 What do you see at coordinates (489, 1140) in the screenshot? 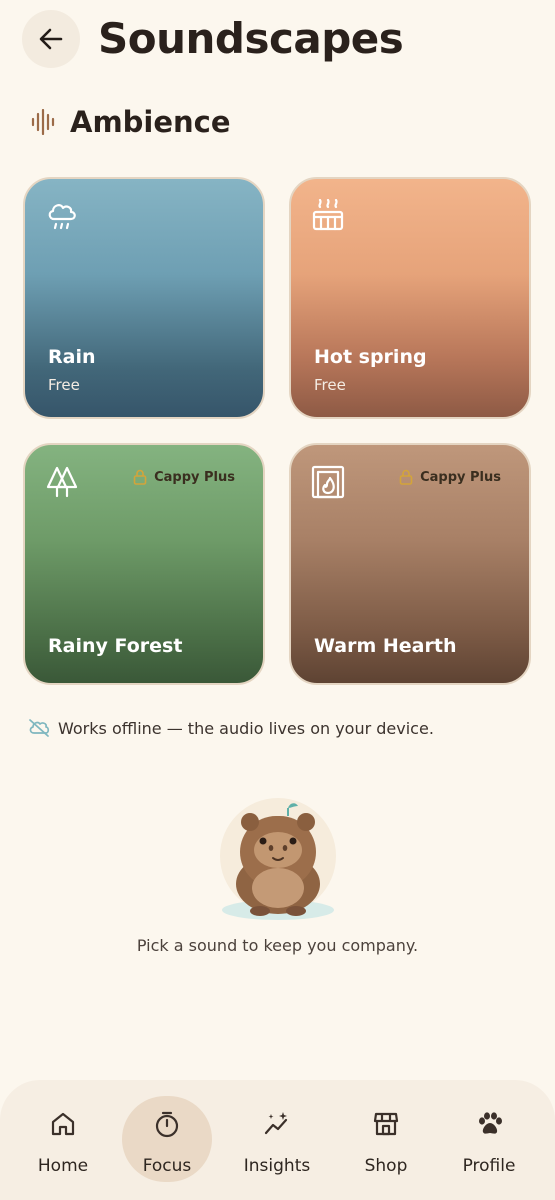
I see `nav-item-profile: Profile` at bounding box center [489, 1140].